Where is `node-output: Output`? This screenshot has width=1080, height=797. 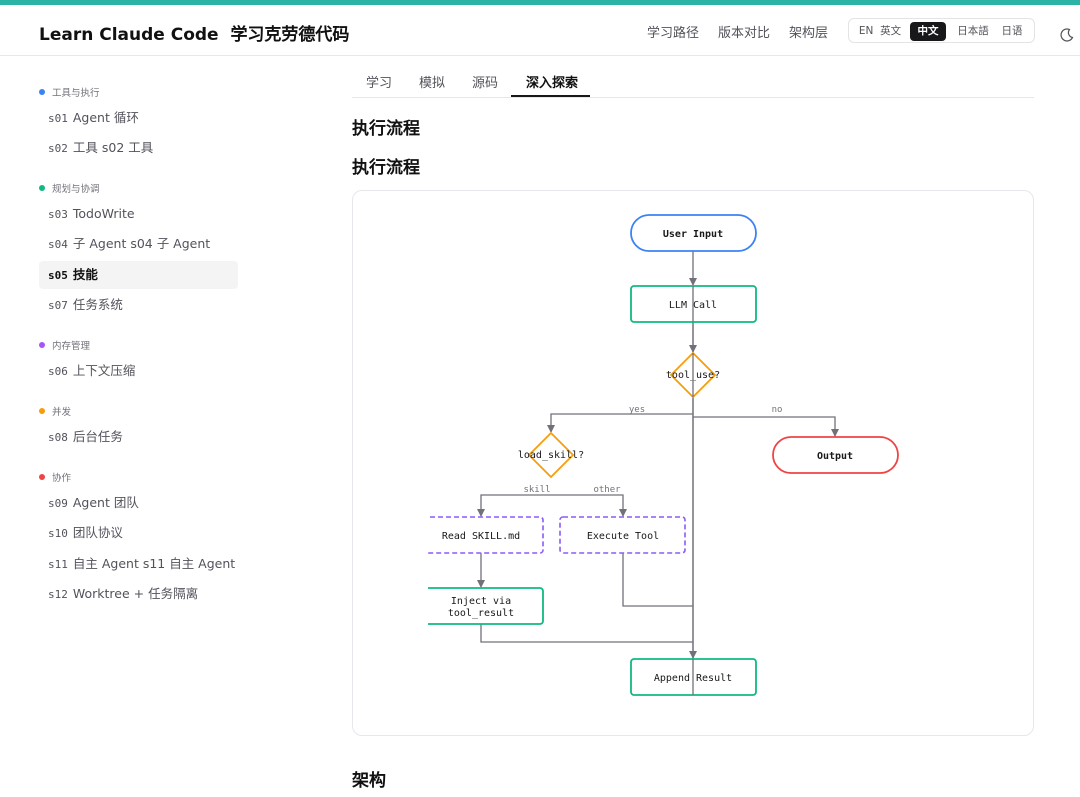
node-output: Output is located at coordinates (835, 455).